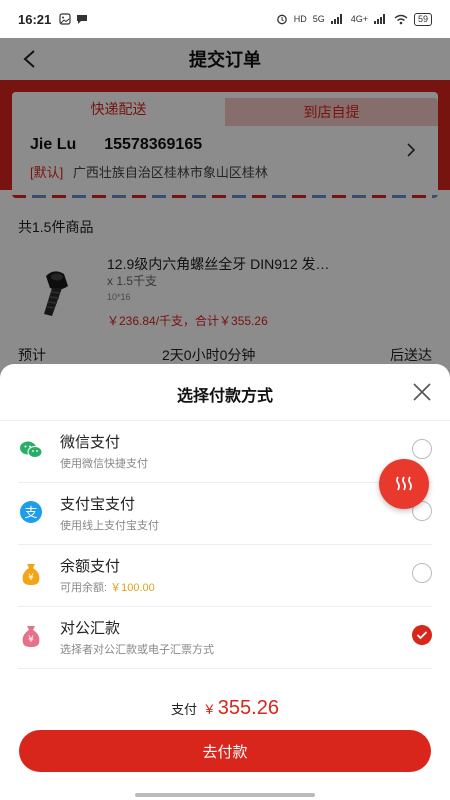  What do you see at coordinates (225, 576) in the screenshot?
I see `payment-option-balance: ¥ 余额支付 可用余额: ￥100.00` at bounding box center [225, 576].